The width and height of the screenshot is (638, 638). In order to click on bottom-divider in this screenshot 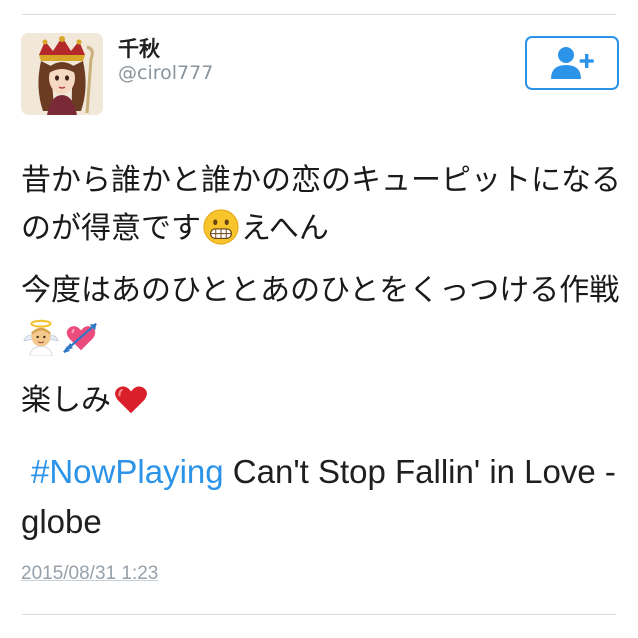, I will do `click(319, 614)`.